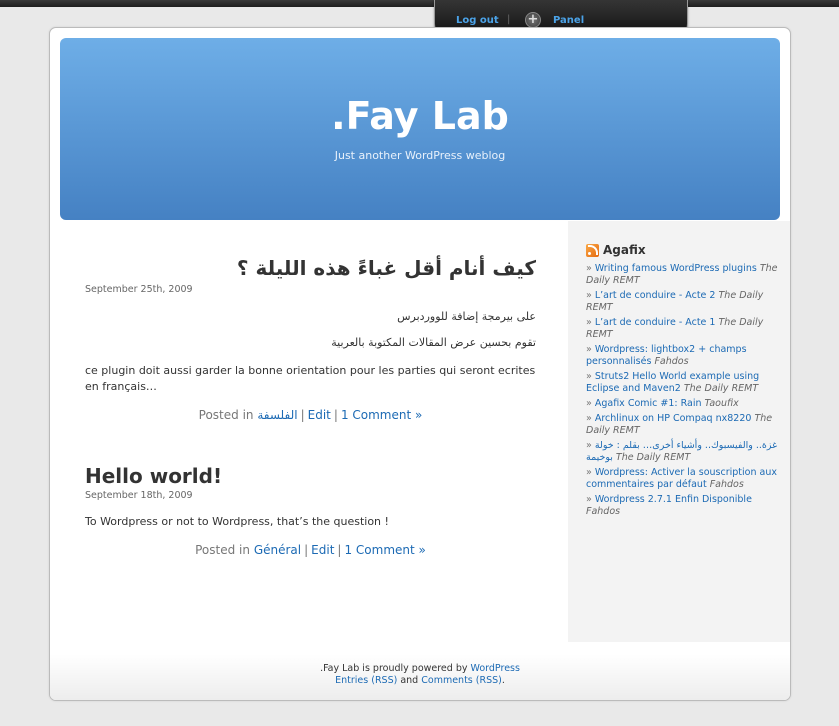 The height and width of the screenshot is (726, 839). I want to click on site-description: Just another WordPress weblog, so click(420, 155).